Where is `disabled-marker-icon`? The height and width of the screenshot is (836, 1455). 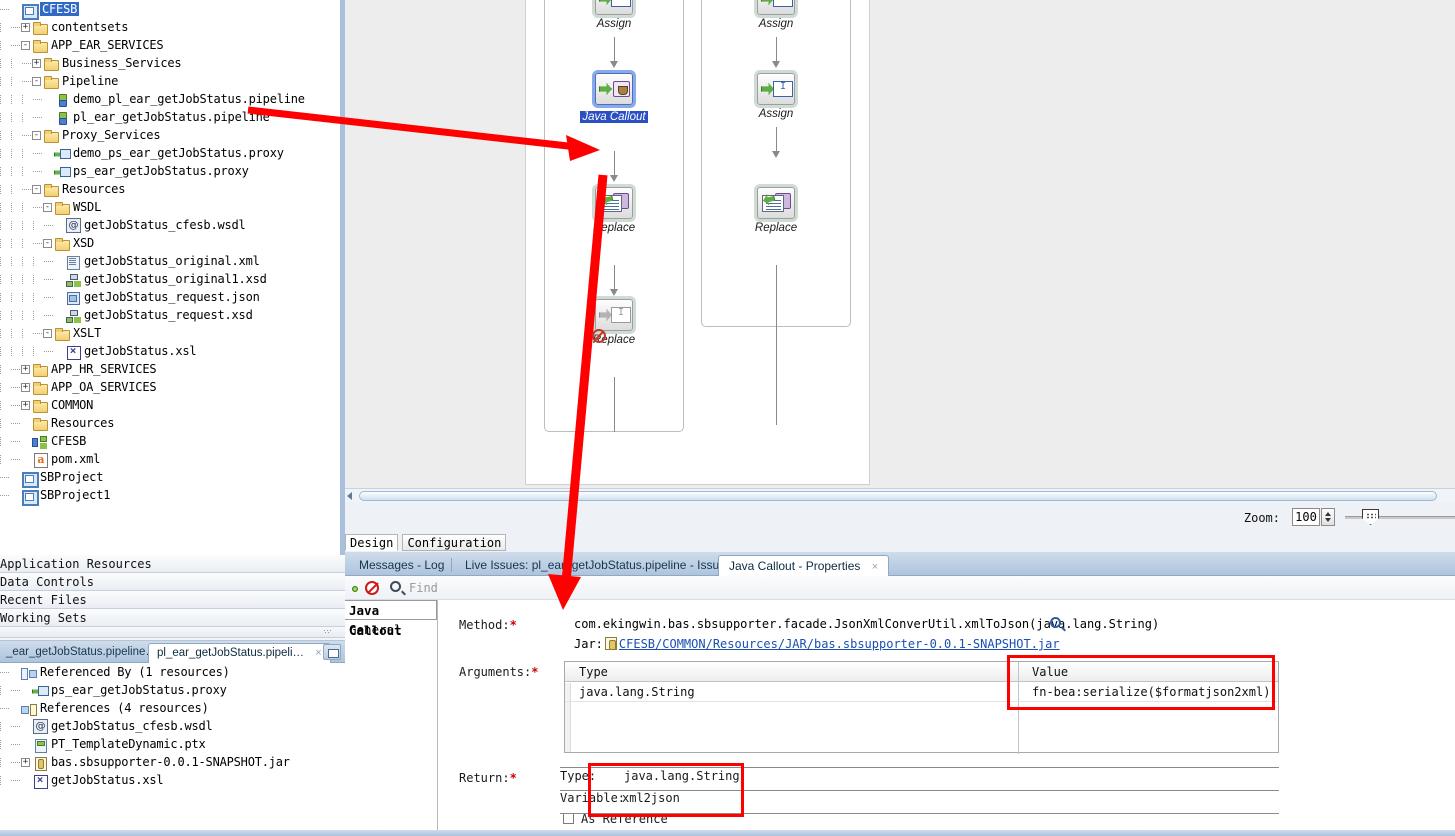 disabled-marker-icon is located at coordinates (599, 336).